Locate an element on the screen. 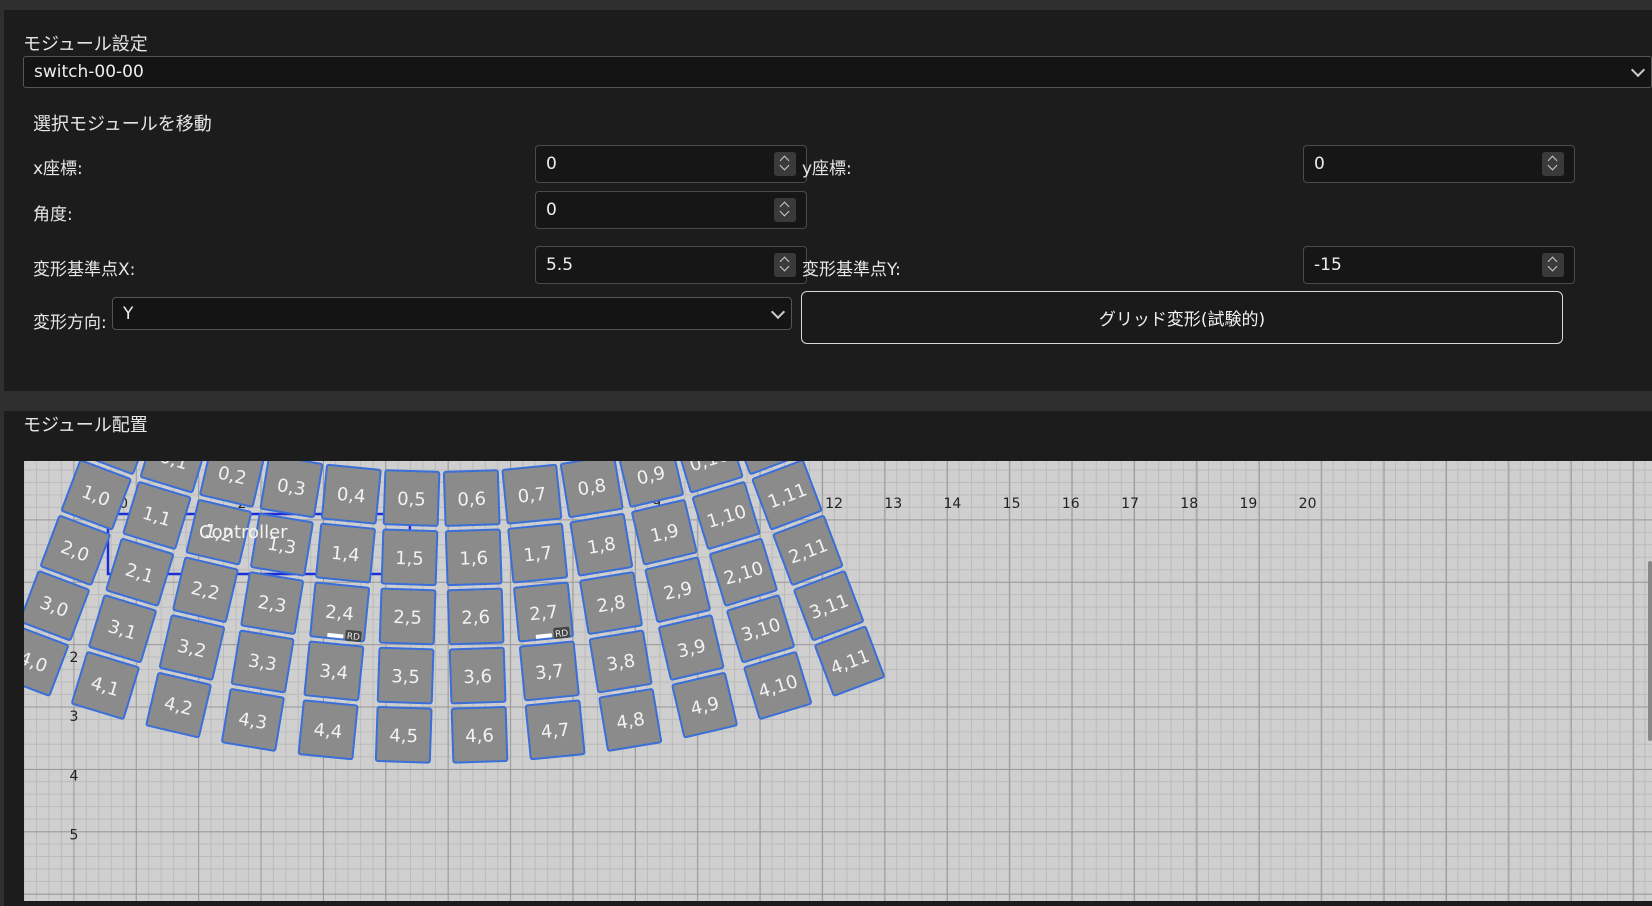  key-module: 3,2 is located at coordinates (192, 647).